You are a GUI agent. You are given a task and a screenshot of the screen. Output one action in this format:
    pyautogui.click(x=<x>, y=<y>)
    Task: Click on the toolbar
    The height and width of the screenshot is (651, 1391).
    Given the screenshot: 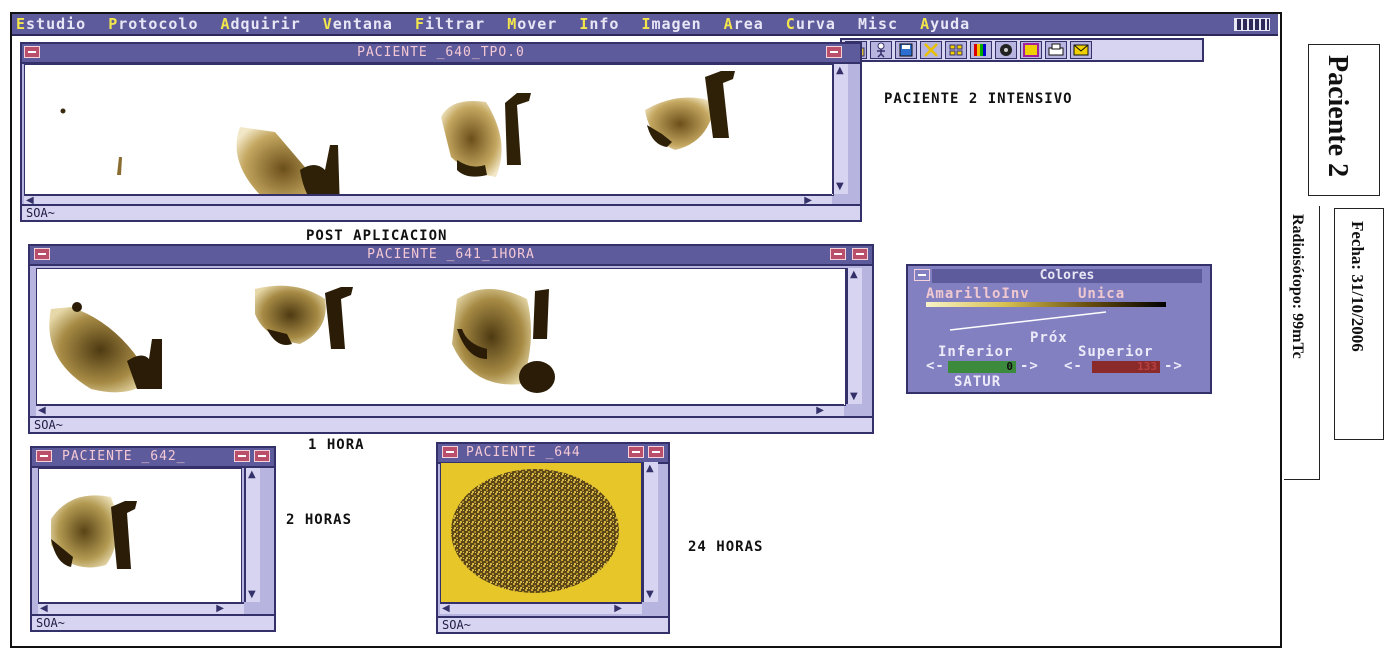 What is the action you would take?
    pyautogui.click(x=1022, y=50)
    